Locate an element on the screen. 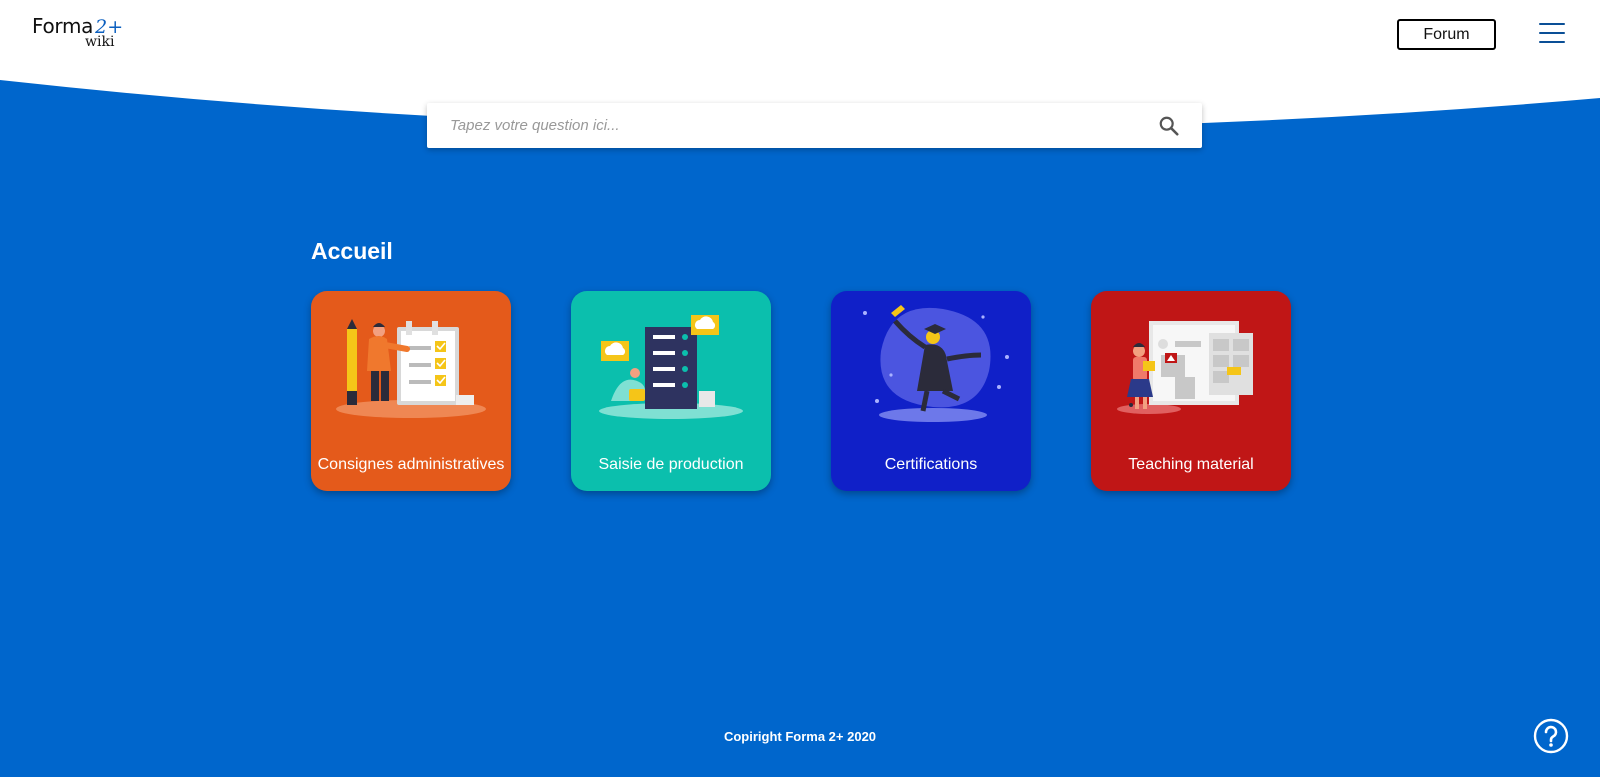 This screenshot has width=1600, height=777. card-label: Teaching material is located at coordinates (1191, 464).